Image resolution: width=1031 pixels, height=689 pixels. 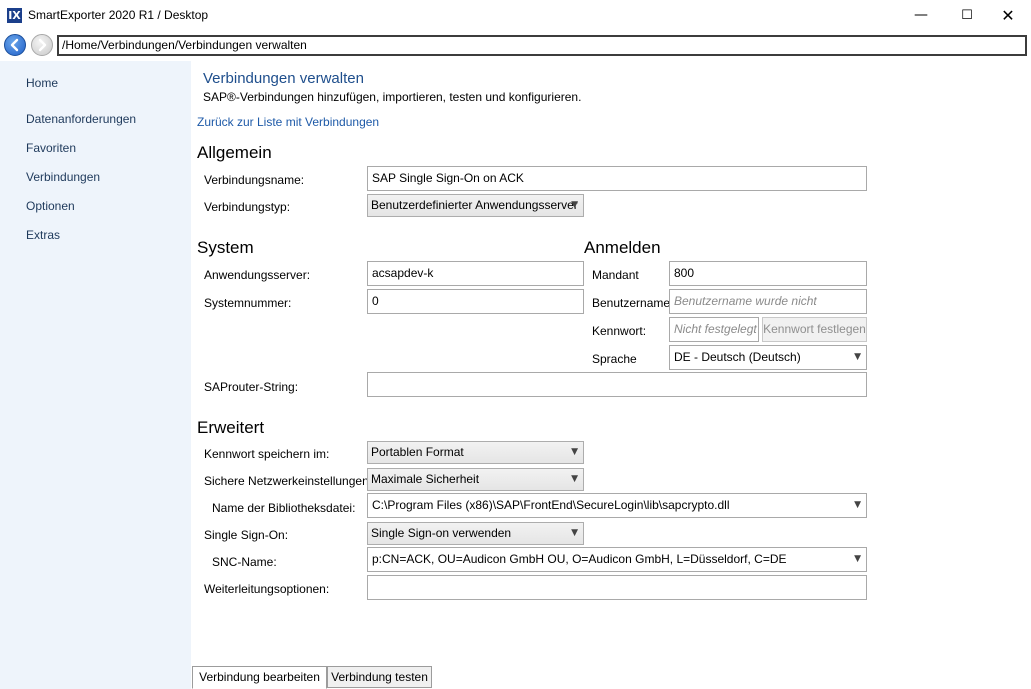 I want to click on single-sign-on-value: Single Sign-on verwenden, so click(x=441, y=533).